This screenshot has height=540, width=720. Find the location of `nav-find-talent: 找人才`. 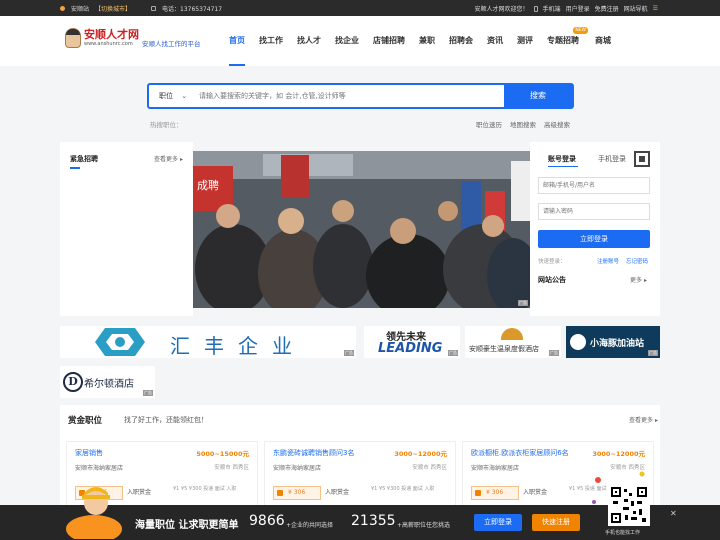

nav-find-talent: 找人才 is located at coordinates (309, 41).